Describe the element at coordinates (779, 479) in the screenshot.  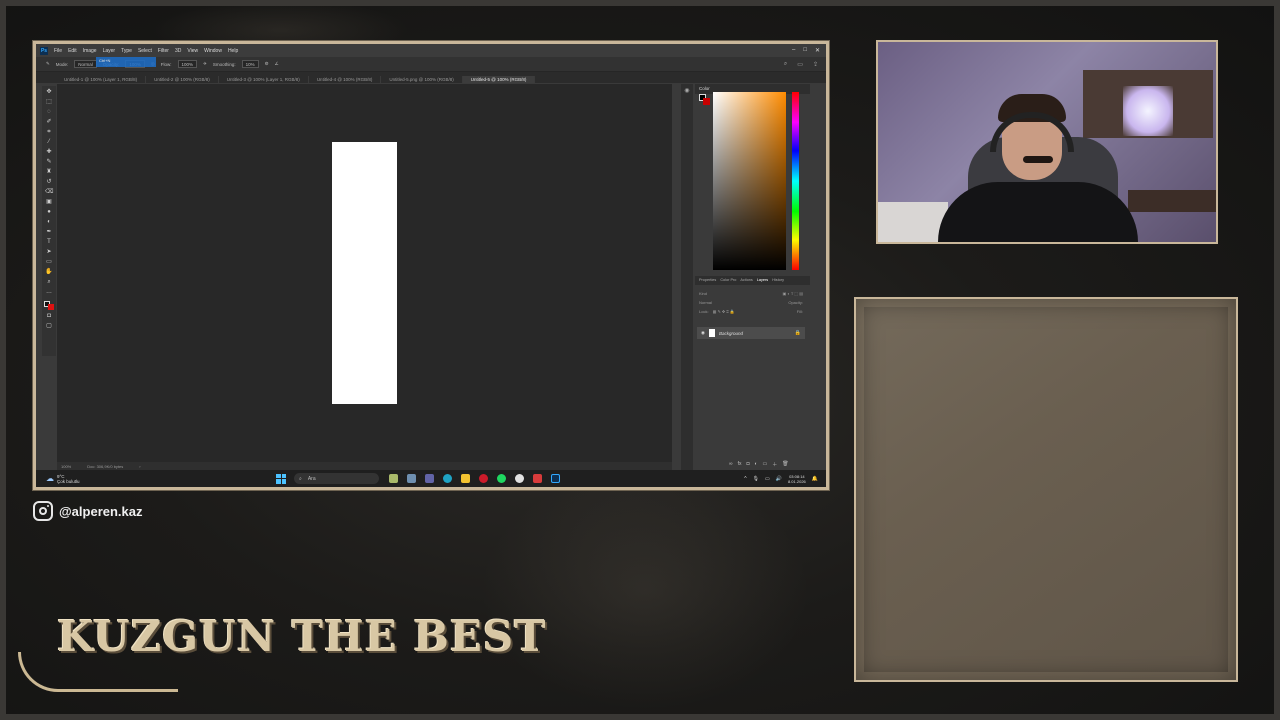
I see `volume-icon: 🔊` at that location.